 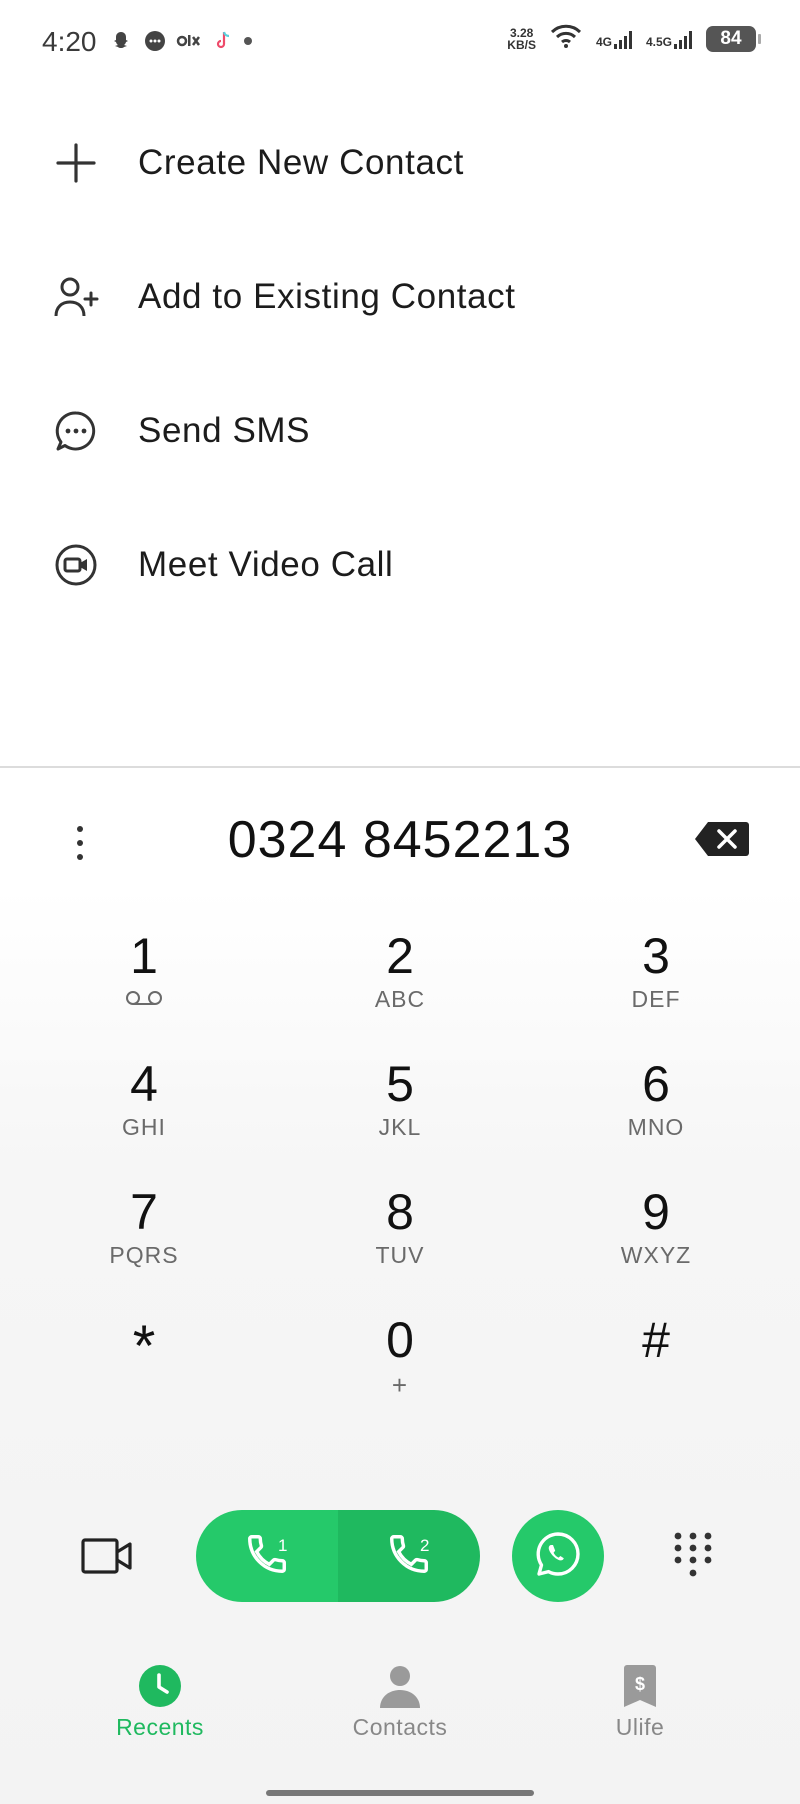 I want to click on tab-contacts: Contacts, so click(x=400, y=1702).